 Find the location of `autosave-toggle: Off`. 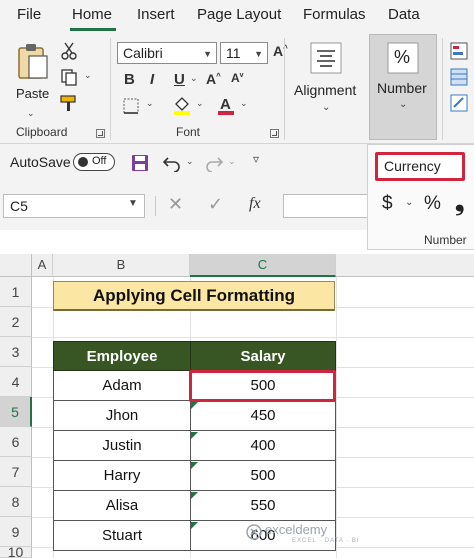

autosave-toggle: Off is located at coordinates (94, 162).